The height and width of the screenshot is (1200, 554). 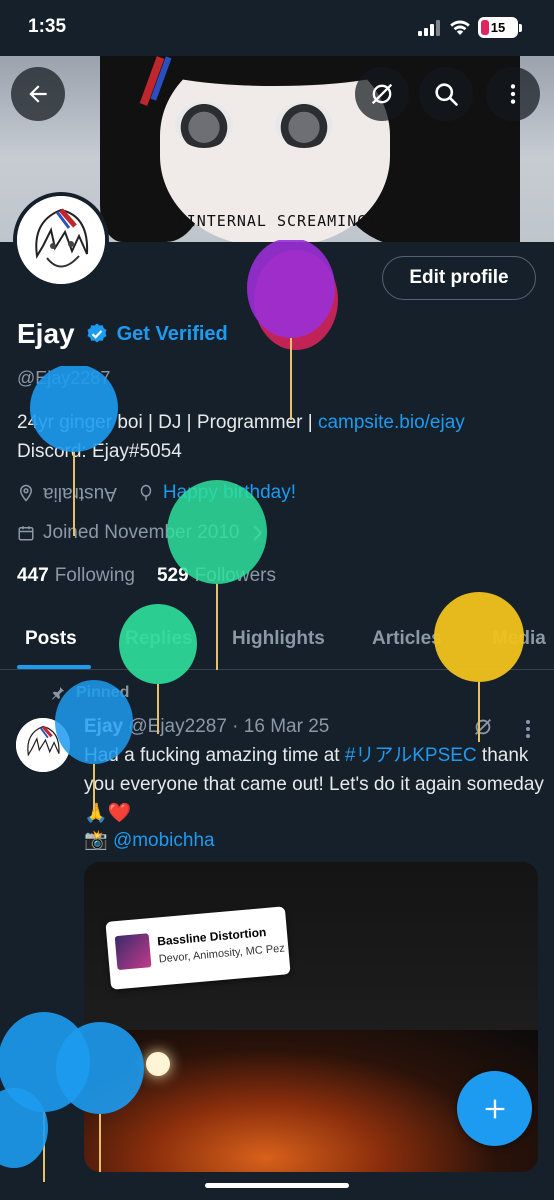 I want to click on status-bar: 1:35 15, so click(x=277, y=28).